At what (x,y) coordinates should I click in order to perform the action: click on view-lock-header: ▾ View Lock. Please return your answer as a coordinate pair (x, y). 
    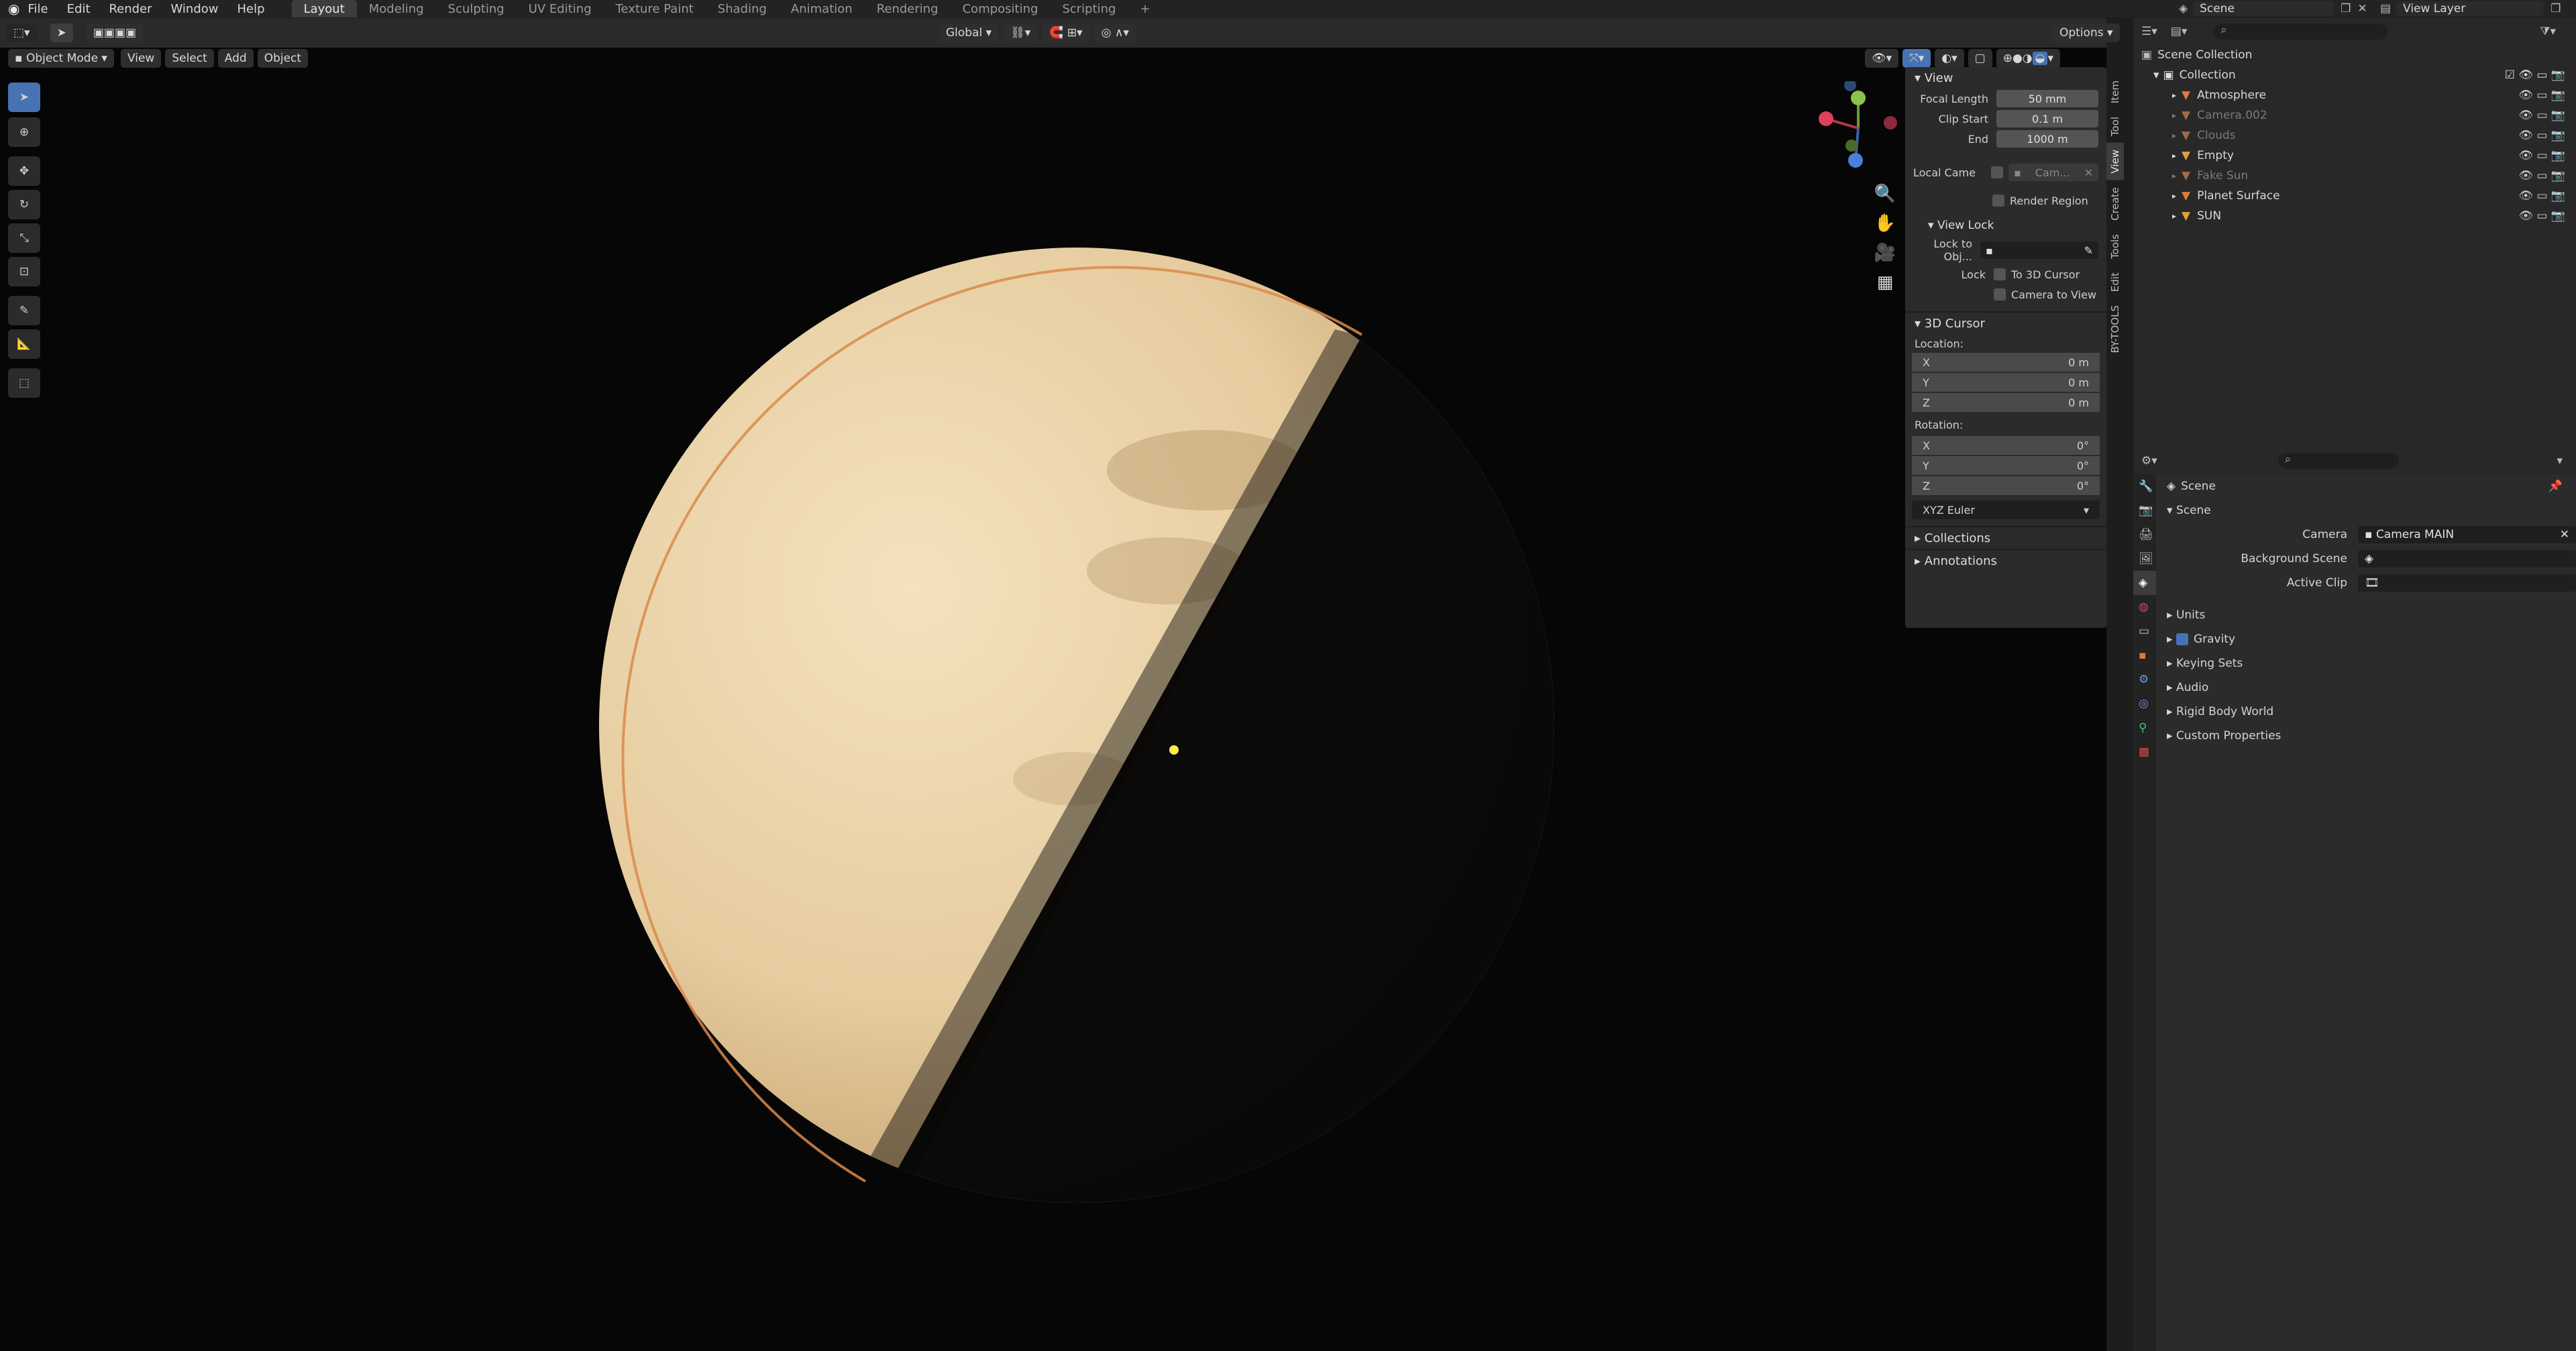
    Looking at the image, I should click on (2005, 225).